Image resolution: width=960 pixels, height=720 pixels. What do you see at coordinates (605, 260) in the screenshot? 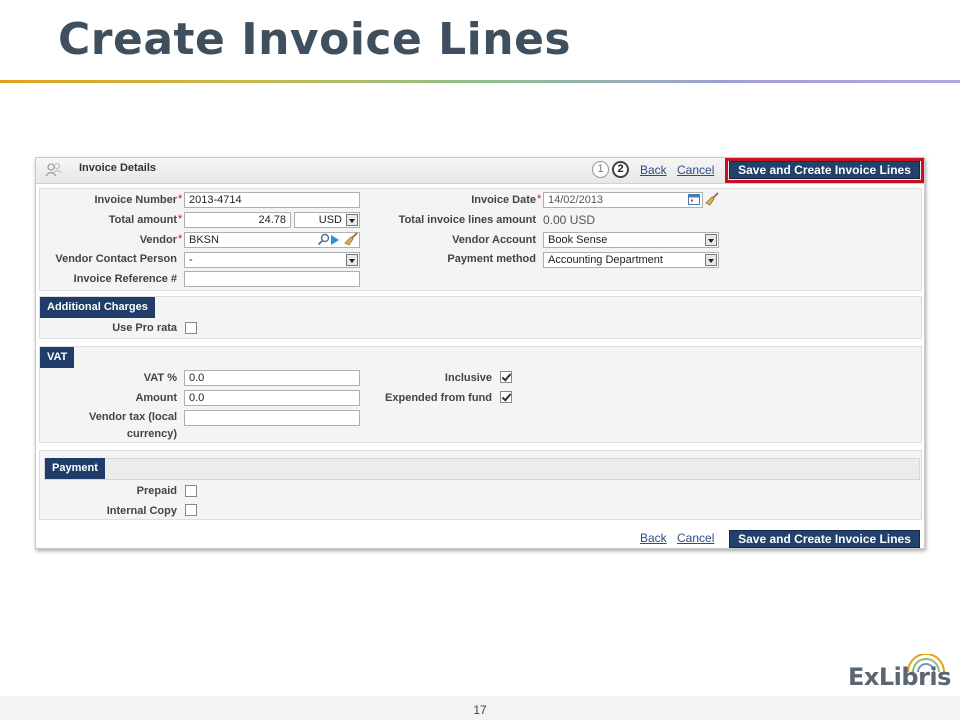
I see `payment-method-value: Accounting Department` at bounding box center [605, 260].